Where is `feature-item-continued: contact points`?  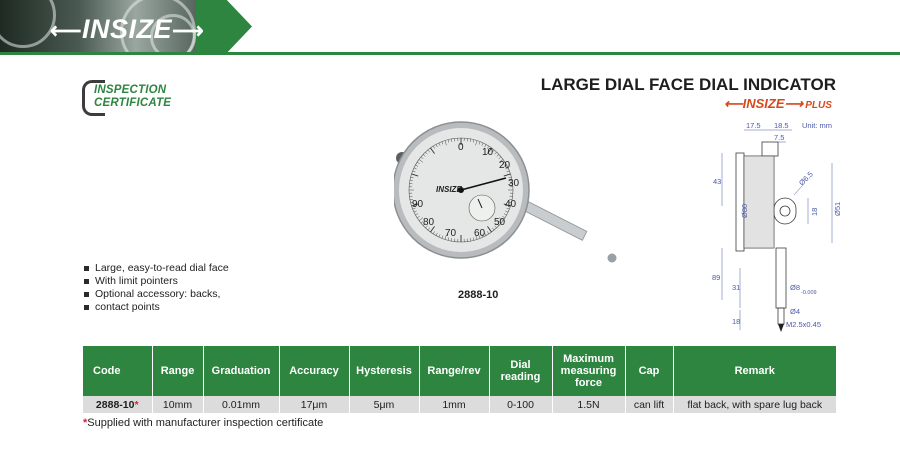
feature-item-continued: contact points is located at coordinates (156, 307).